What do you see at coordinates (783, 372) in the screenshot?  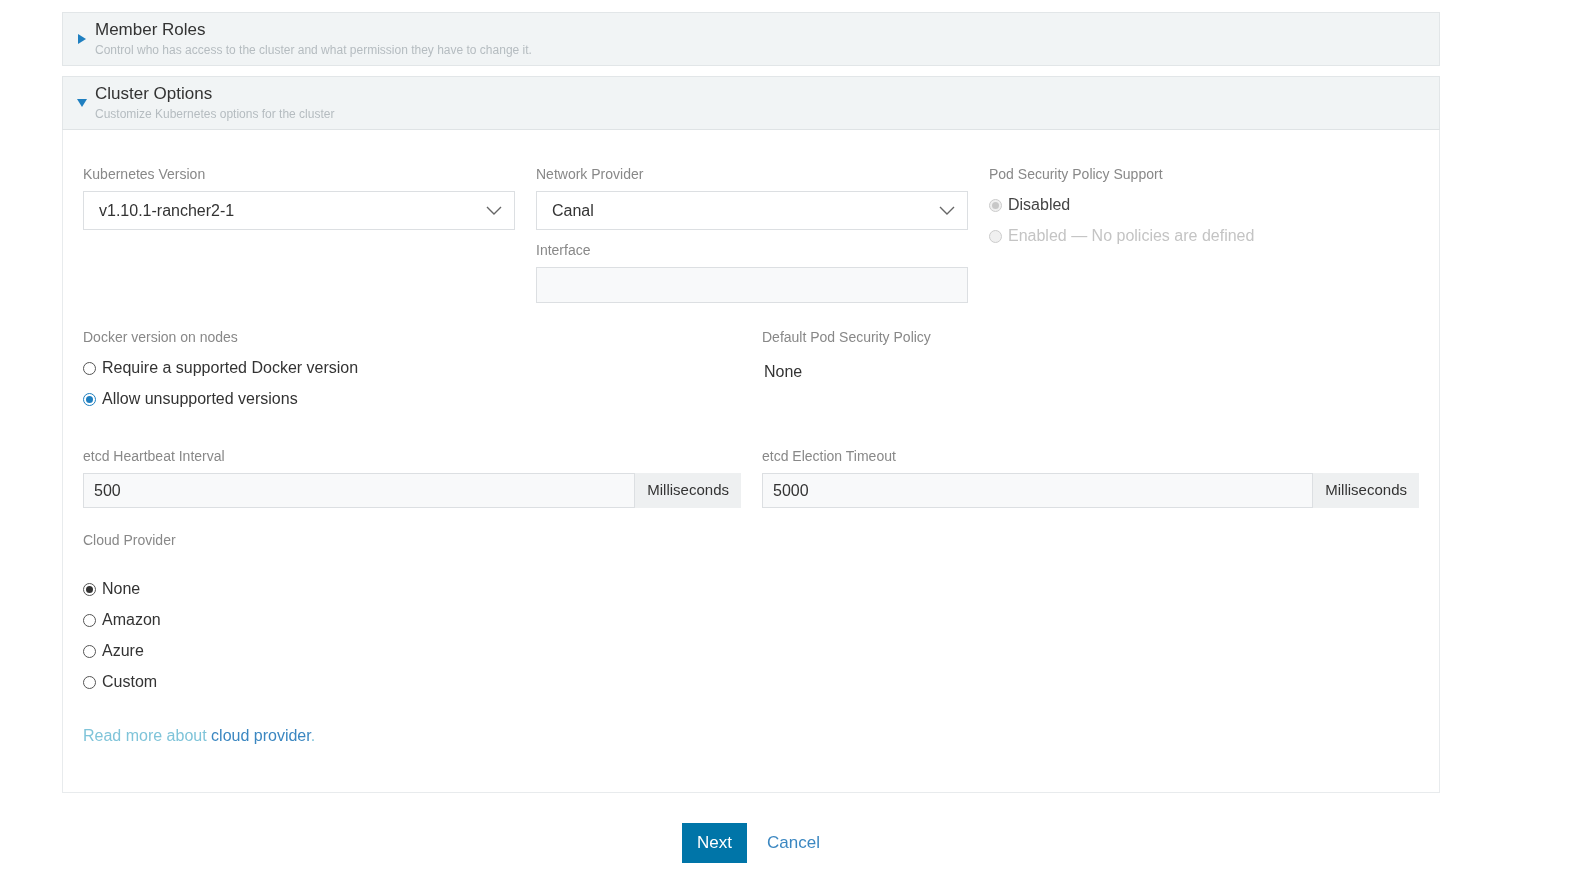 I see `field-value: None` at bounding box center [783, 372].